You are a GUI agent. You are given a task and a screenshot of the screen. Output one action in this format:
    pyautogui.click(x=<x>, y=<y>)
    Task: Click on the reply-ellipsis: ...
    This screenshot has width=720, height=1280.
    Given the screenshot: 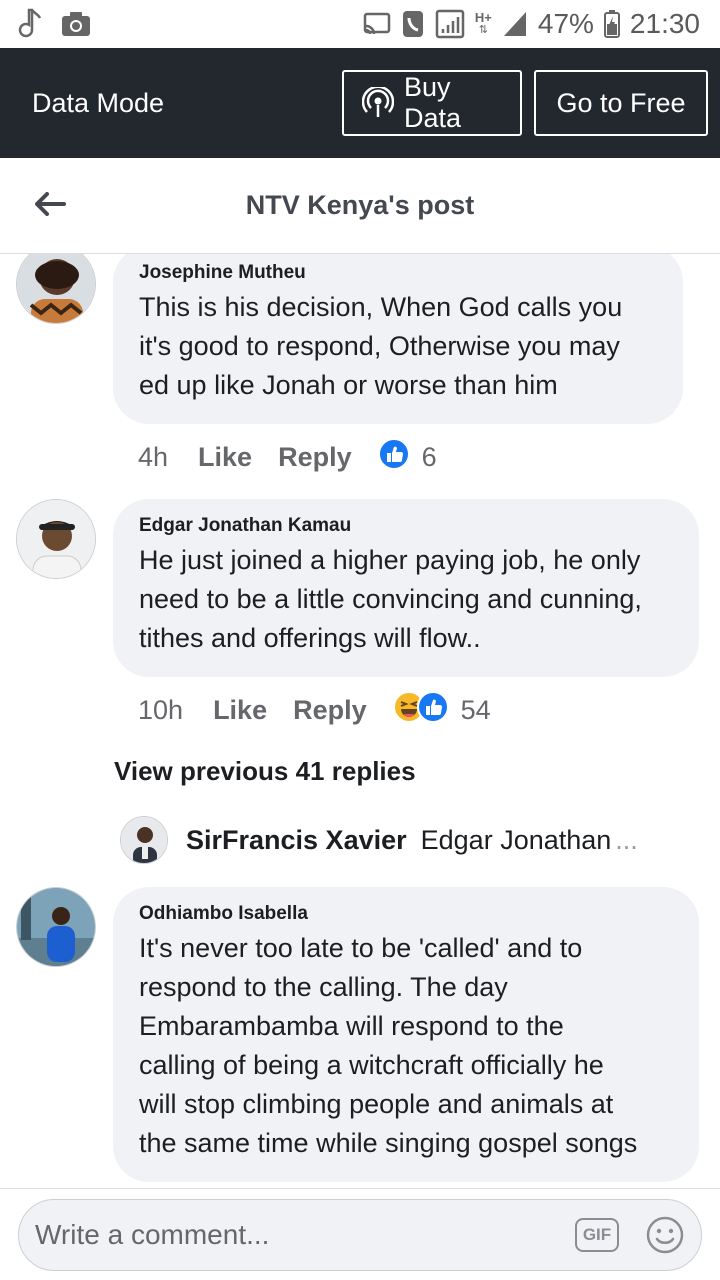 What is the action you would take?
    pyautogui.click(x=626, y=839)
    